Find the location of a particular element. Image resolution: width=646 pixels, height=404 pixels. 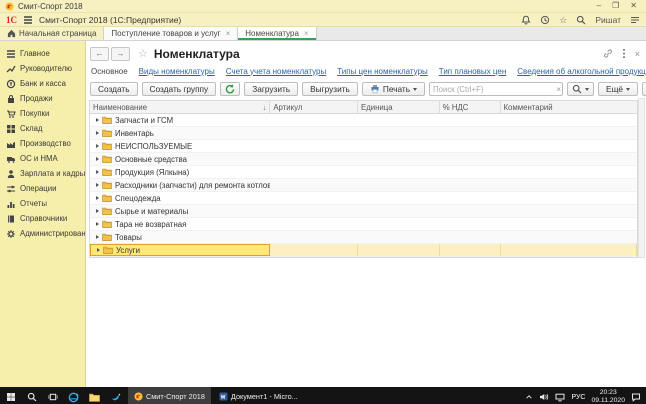

nav-link-0: Основное is located at coordinates (109, 71).